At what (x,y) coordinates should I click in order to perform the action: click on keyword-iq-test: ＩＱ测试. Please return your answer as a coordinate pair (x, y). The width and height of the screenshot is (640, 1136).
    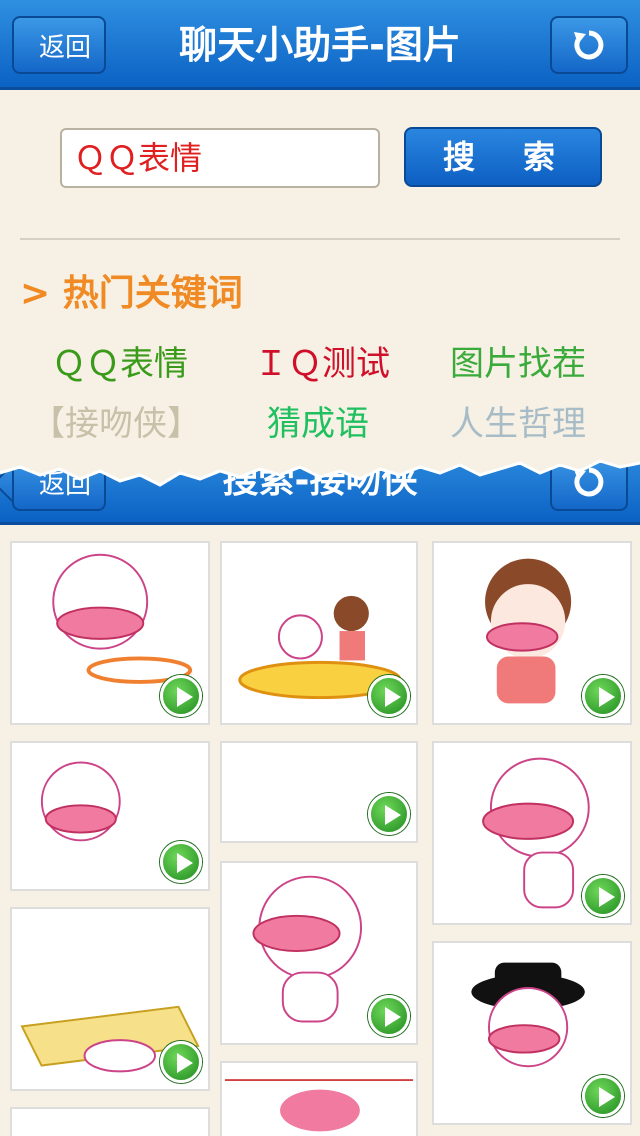
    Looking at the image, I should click on (322, 360).